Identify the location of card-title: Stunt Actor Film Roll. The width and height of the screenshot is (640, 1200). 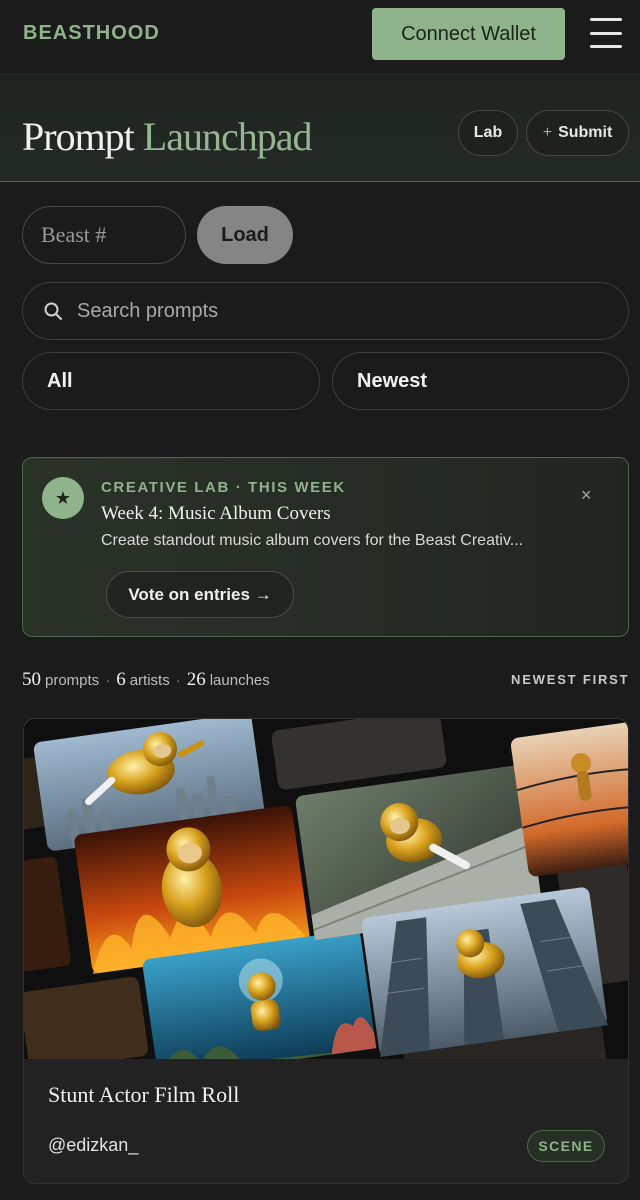
(143, 1095).